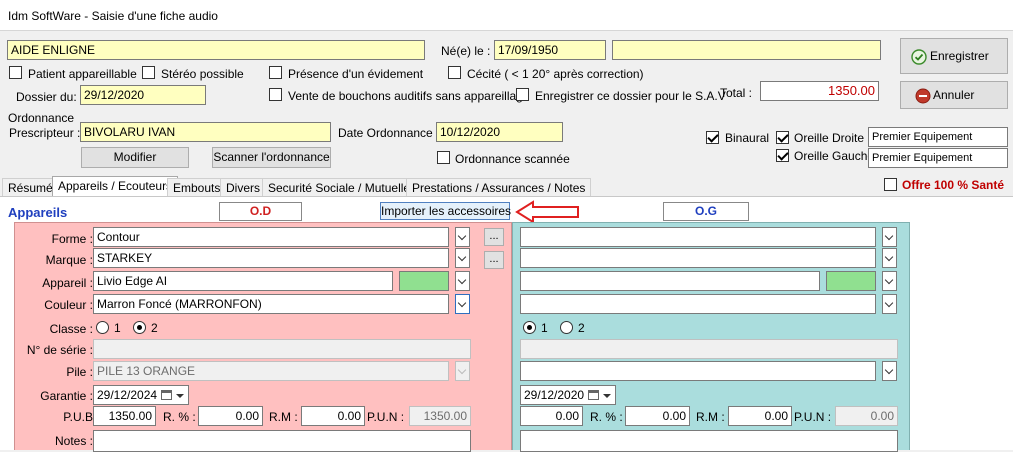  I want to click on equipement-gauche-field: Premier Equipement, so click(938, 158).